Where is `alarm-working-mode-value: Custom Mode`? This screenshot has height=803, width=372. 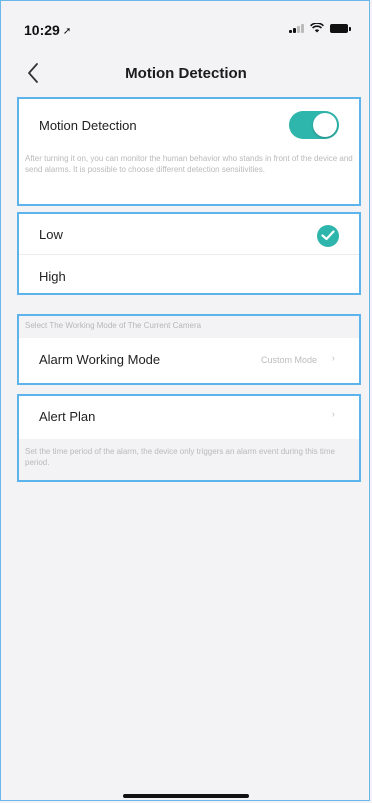 alarm-working-mode-value: Custom Mode is located at coordinates (288, 360).